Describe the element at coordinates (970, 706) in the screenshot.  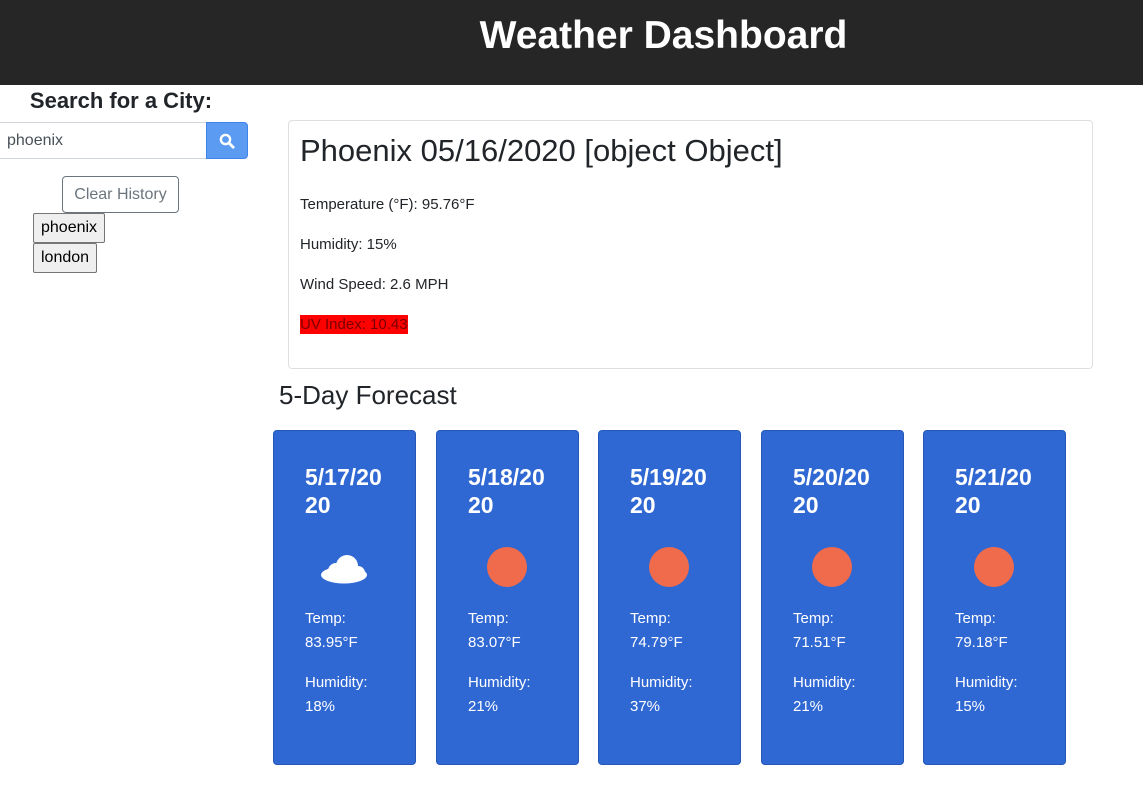
I see `forecast-humidity: 15%` at that location.